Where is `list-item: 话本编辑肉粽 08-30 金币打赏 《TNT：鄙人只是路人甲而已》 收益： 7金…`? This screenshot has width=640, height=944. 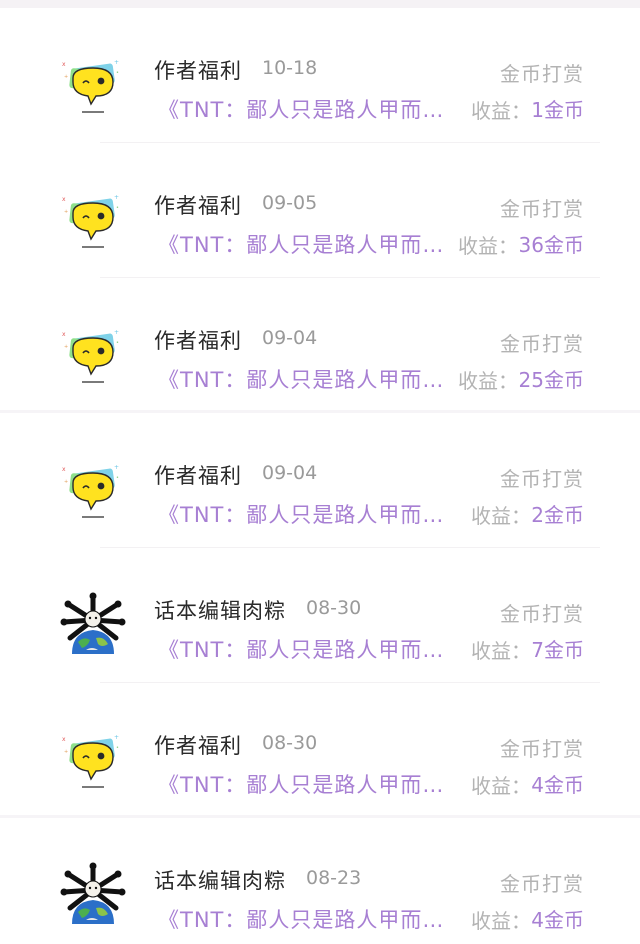
list-item: 话本编辑肉粽 08-30 金币打赏 《TNT：鄙人只是路人甲而已》 收益： 7金… is located at coordinates (320, 615).